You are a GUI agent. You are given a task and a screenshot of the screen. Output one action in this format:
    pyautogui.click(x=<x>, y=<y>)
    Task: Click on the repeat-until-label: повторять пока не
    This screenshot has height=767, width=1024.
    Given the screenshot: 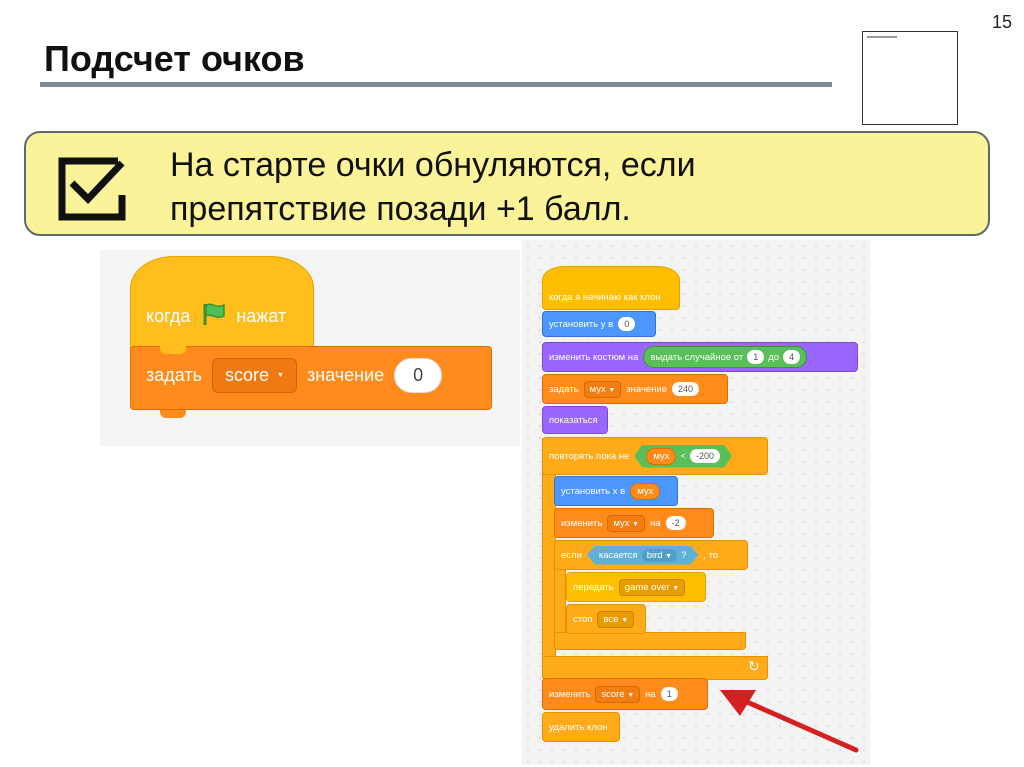 What is the action you would take?
    pyautogui.click(x=589, y=456)
    